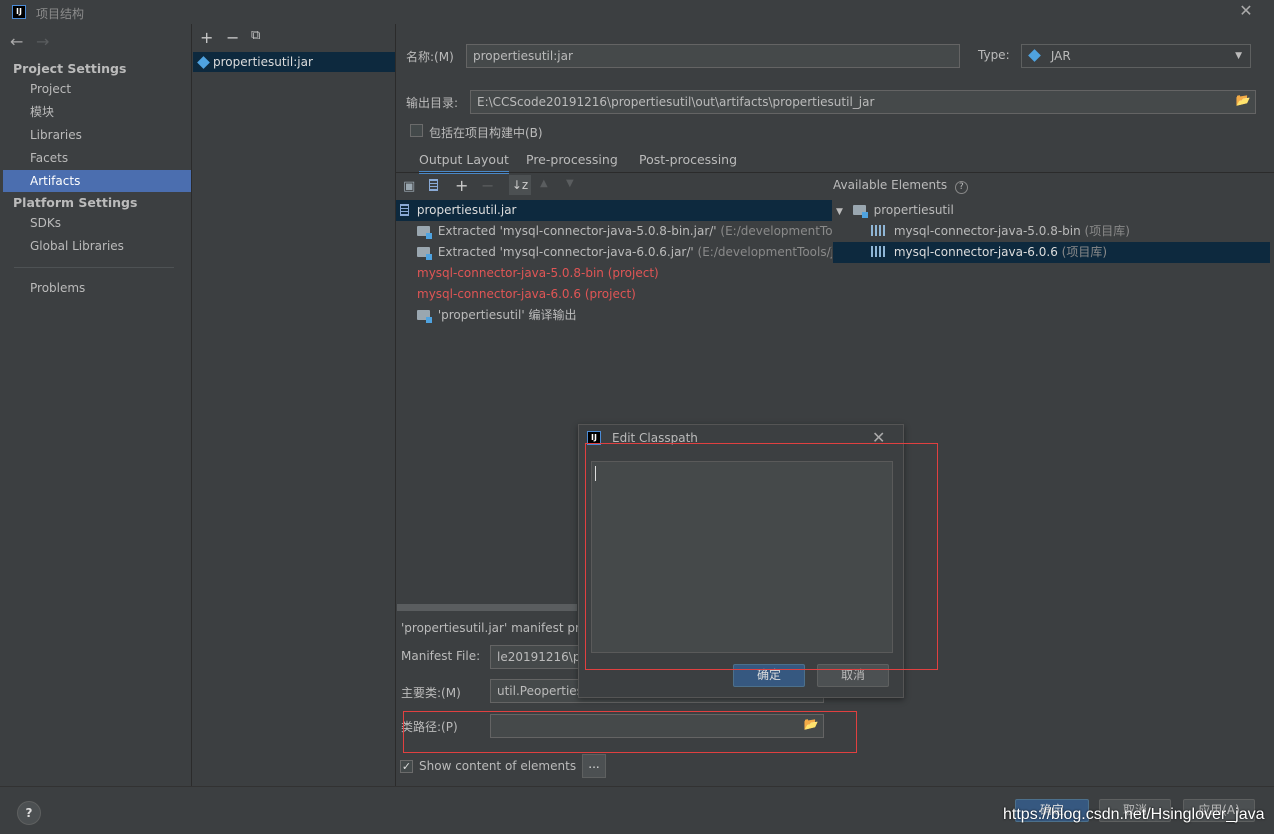 The height and width of the screenshot is (834, 1274). I want to click on tree-root-label: propertiesutil.jar, so click(466, 210).